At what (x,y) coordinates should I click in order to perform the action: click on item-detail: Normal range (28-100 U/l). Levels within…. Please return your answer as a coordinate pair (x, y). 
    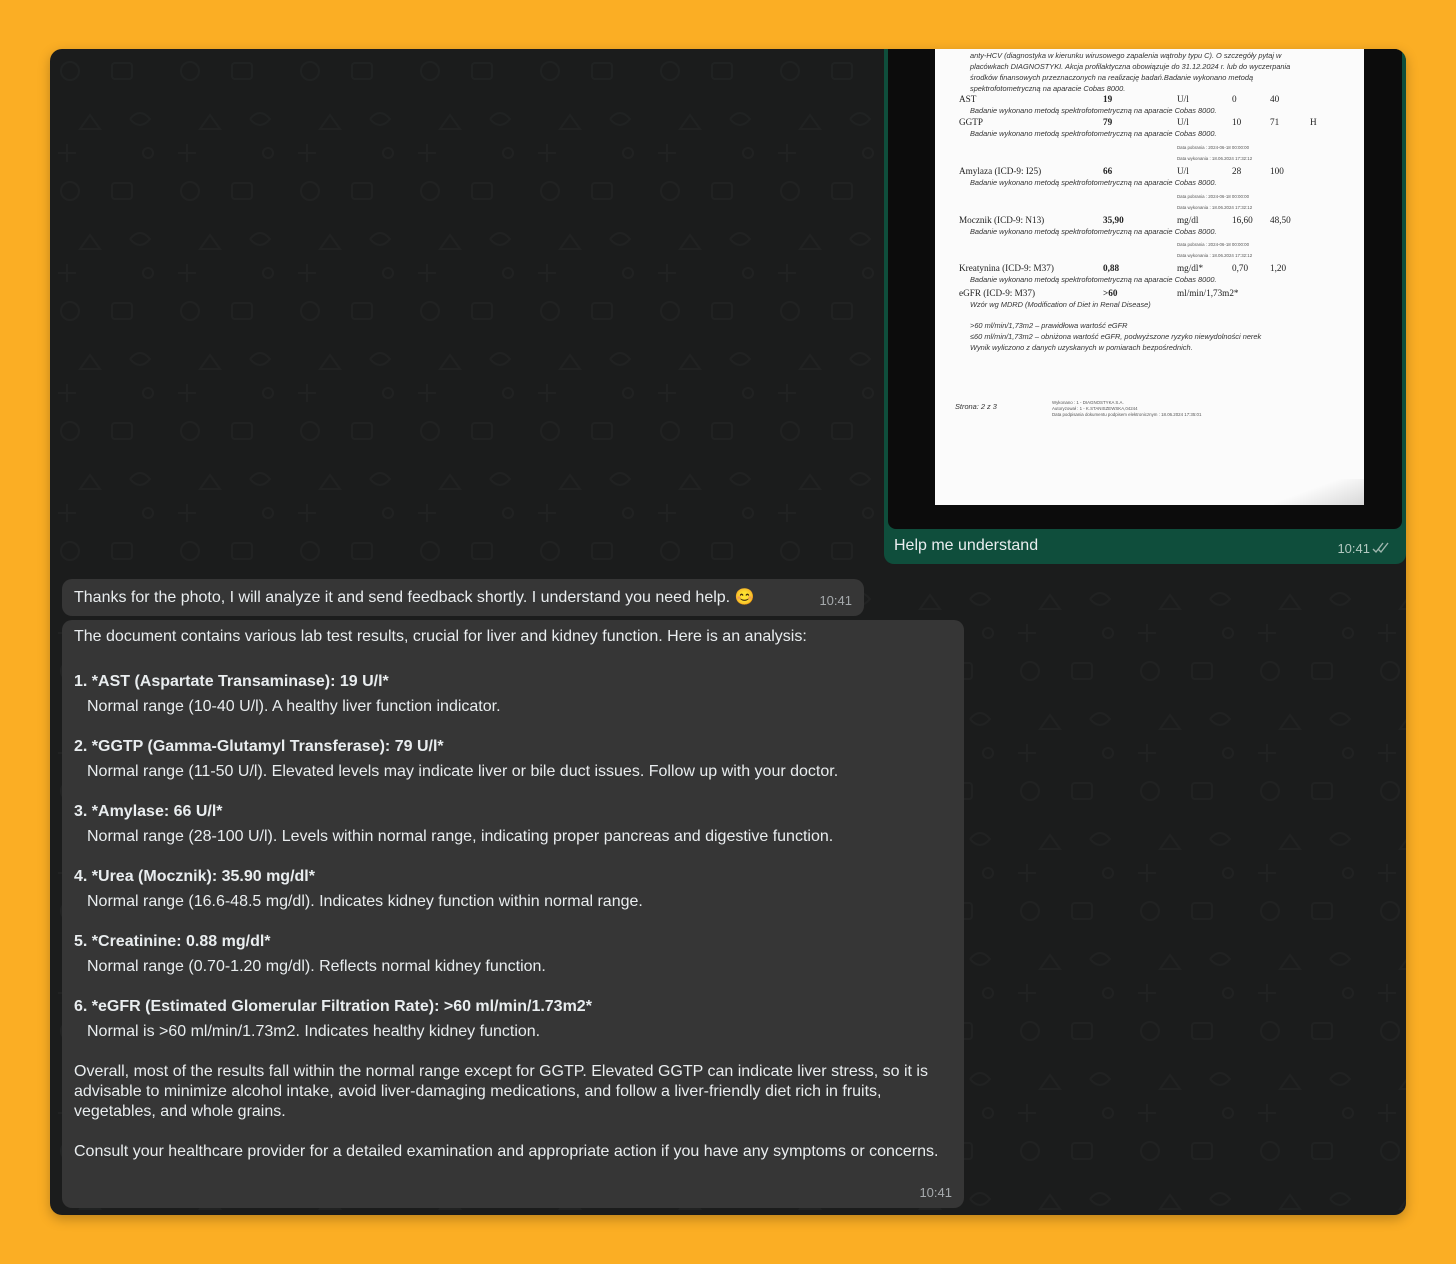
    Looking at the image, I should click on (460, 836).